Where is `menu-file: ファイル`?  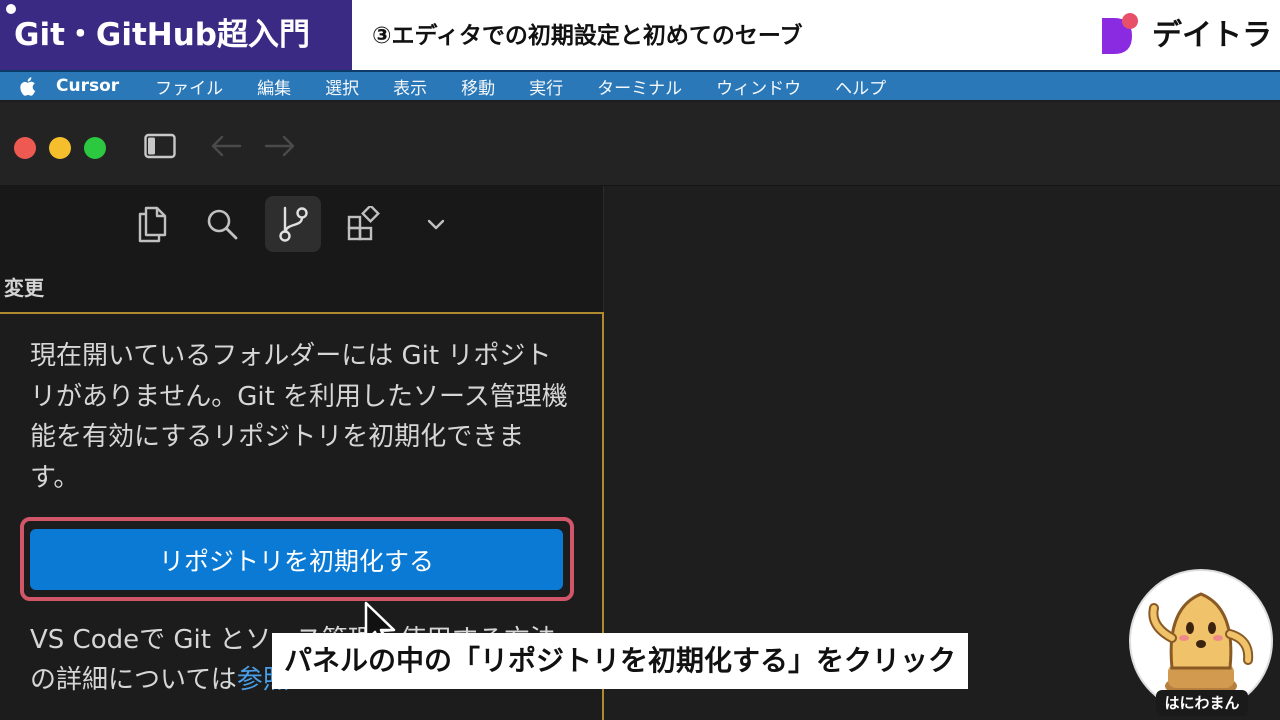 menu-file: ファイル is located at coordinates (189, 86).